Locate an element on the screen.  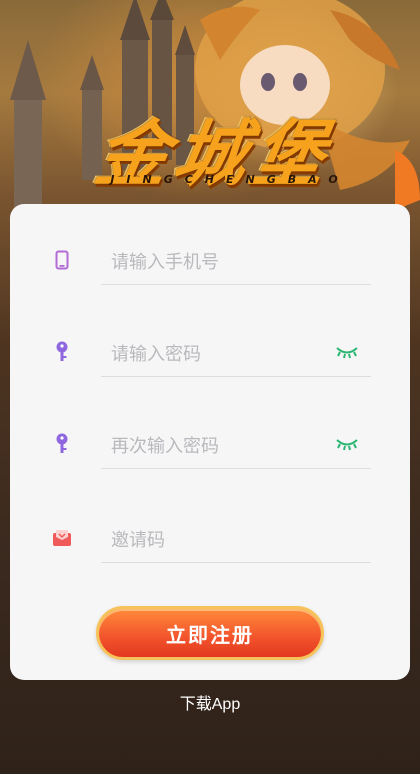
invite-code-row is located at coordinates (210, 539).